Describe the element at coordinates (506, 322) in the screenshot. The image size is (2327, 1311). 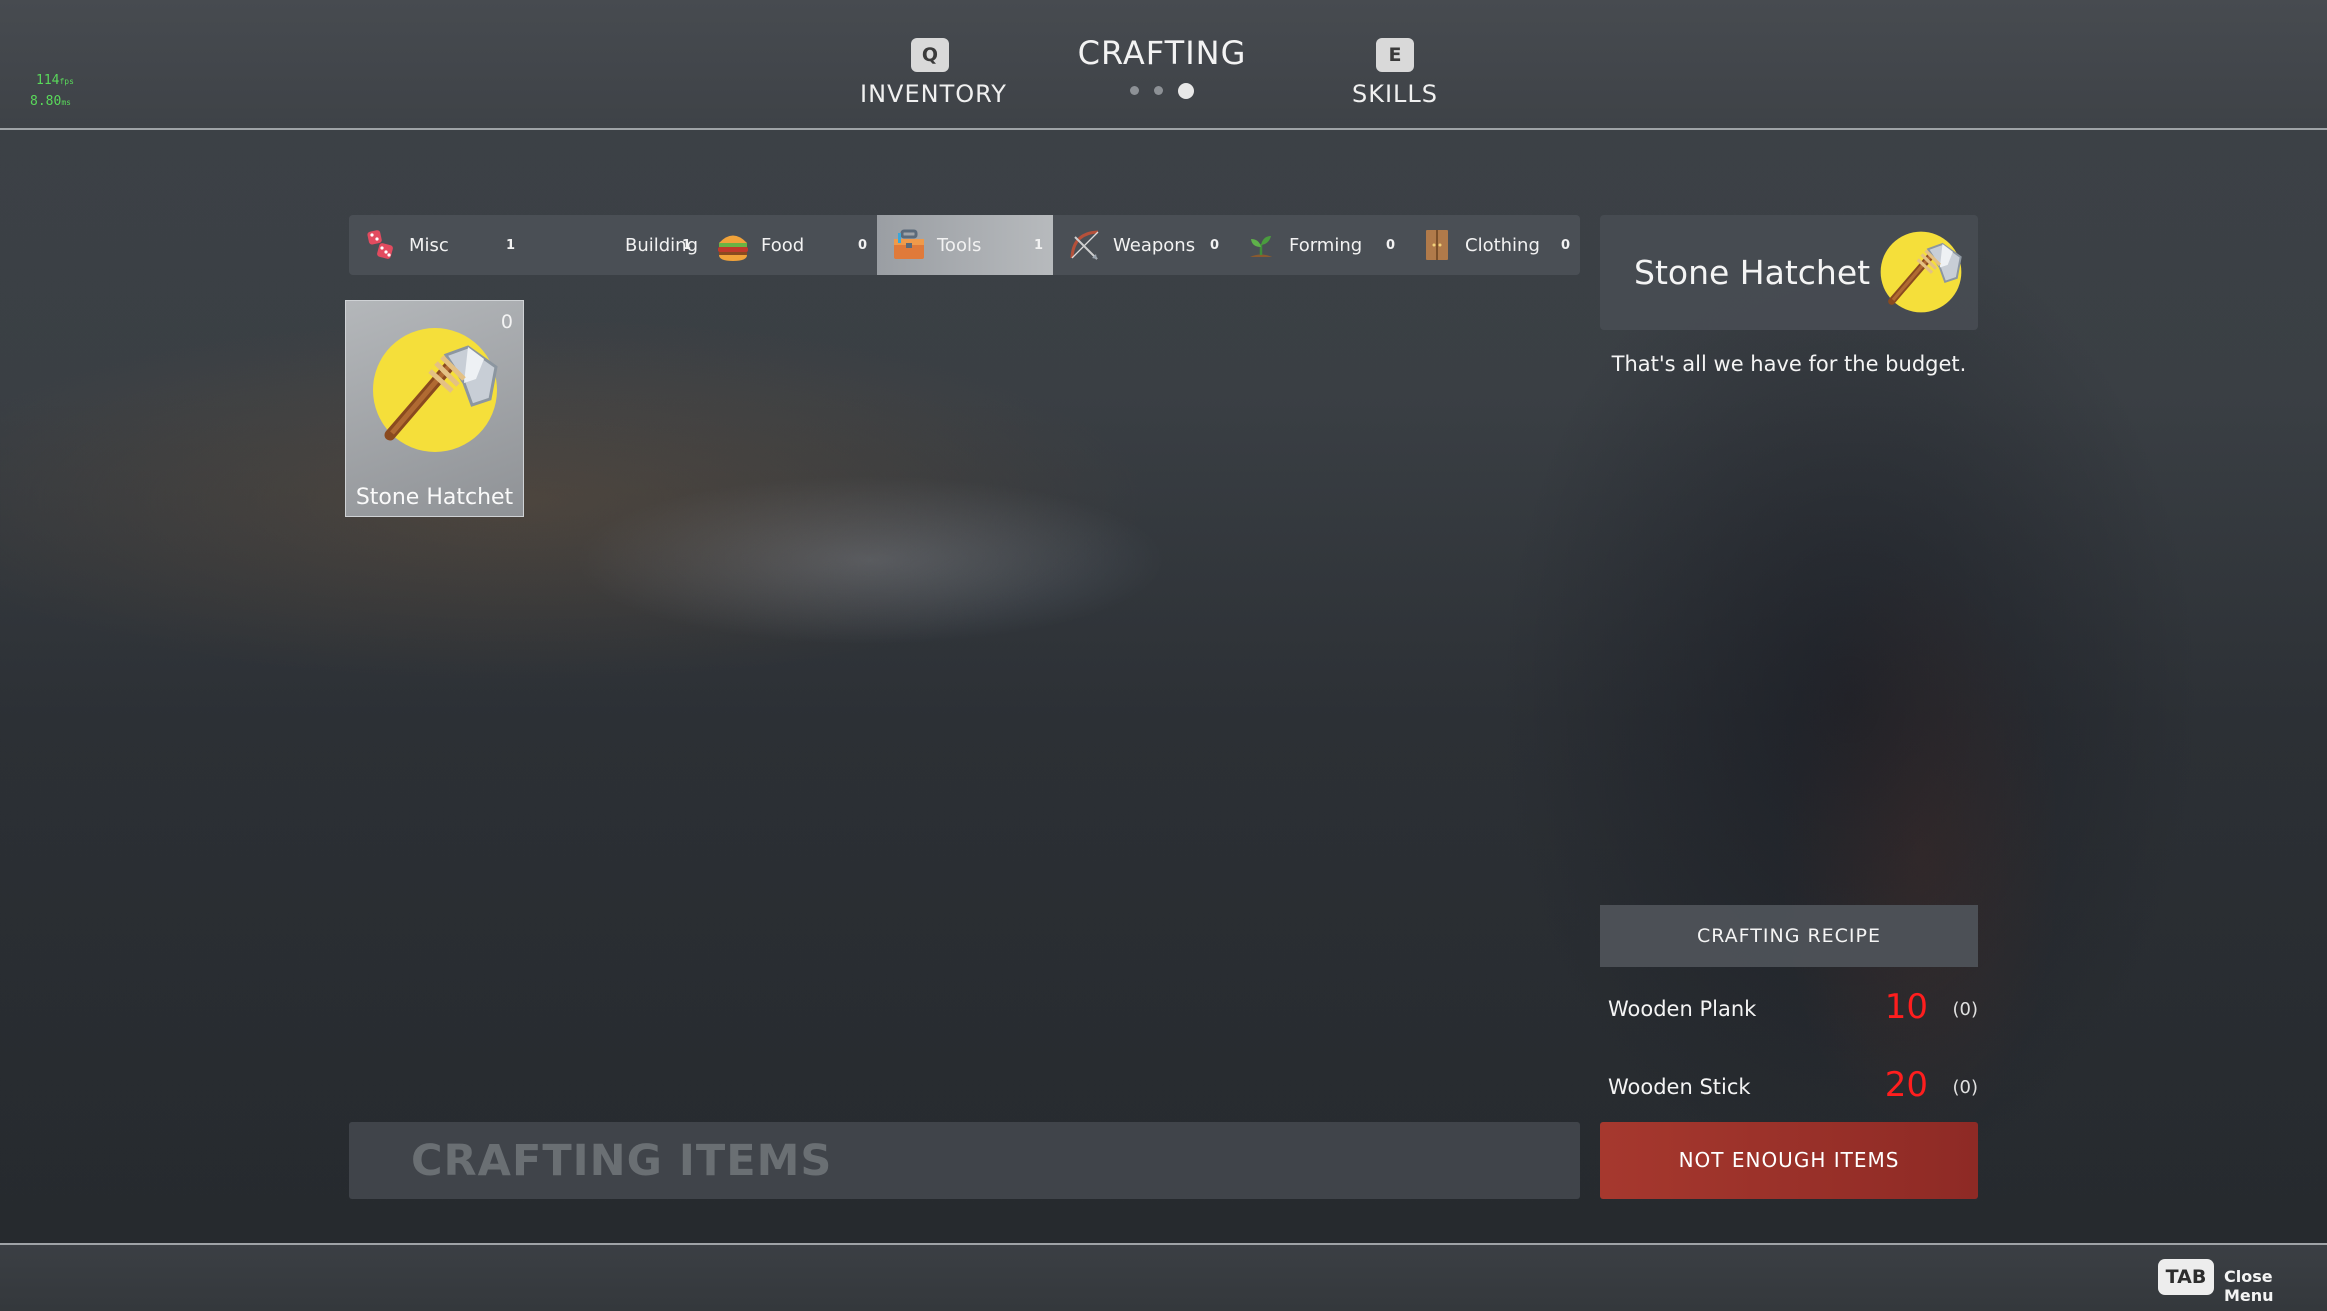
I see `item-quantity: 0` at that location.